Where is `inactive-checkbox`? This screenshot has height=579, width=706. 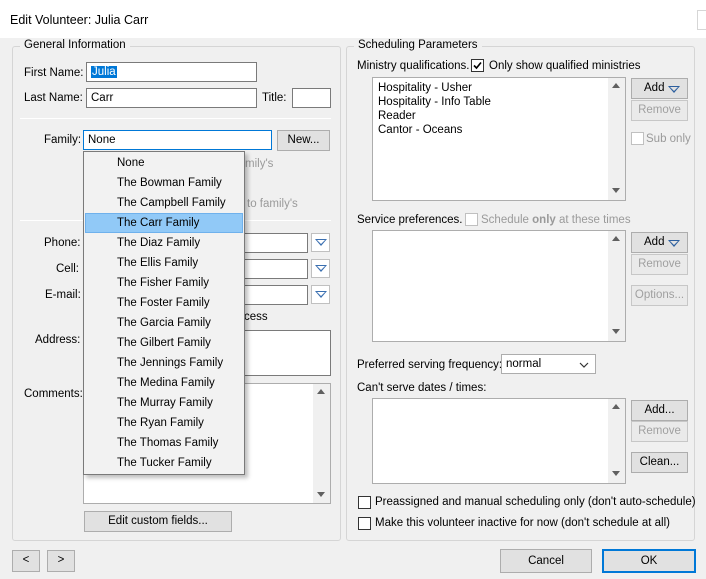 inactive-checkbox is located at coordinates (364, 523).